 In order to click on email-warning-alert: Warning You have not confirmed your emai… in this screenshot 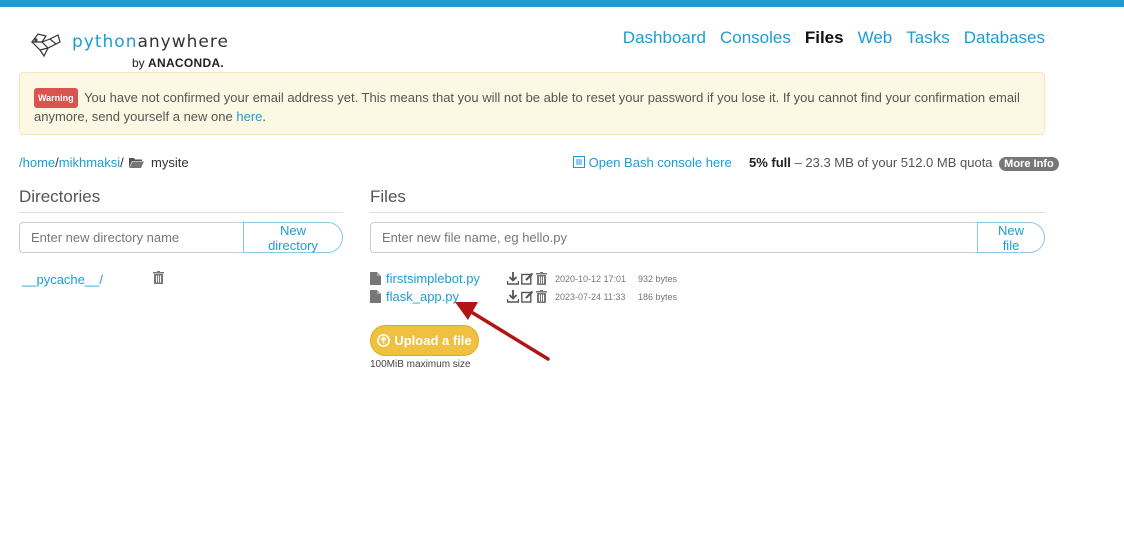, I will do `click(532, 103)`.